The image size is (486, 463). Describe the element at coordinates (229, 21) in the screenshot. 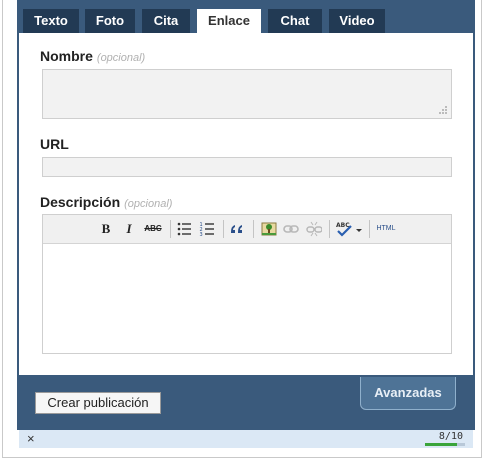

I see `tab-enlace: Enlace` at that location.